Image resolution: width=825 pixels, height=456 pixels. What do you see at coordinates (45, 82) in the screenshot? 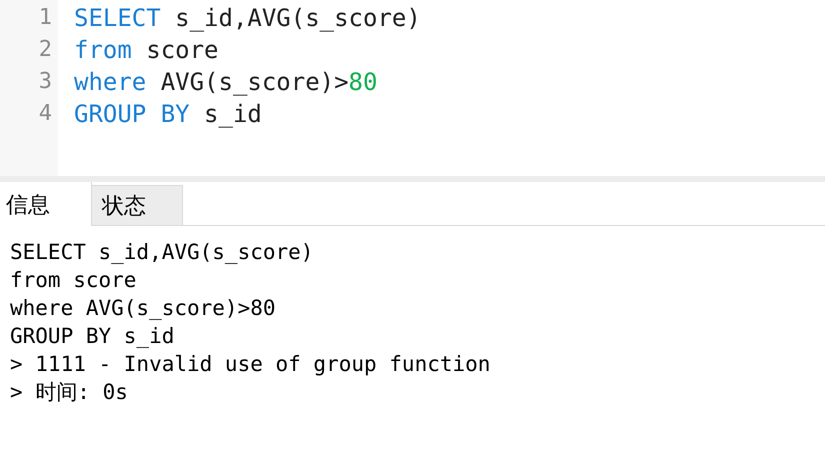
I see `line-number: 3` at bounding box center [45, 82].